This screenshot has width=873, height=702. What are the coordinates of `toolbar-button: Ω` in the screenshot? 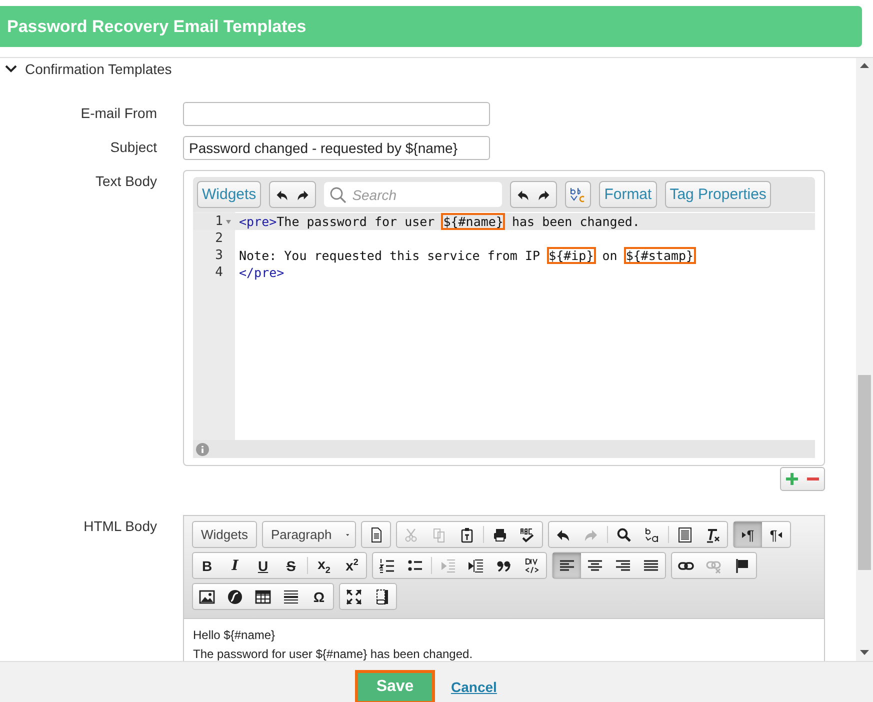 It's located at (319, 596).